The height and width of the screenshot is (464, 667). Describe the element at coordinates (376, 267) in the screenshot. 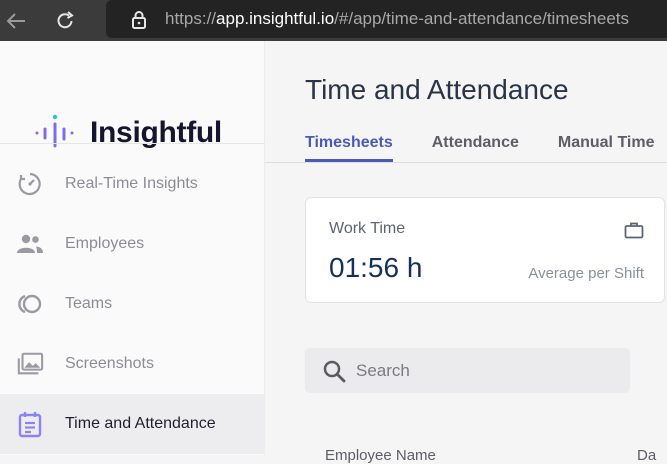

I see `work-time-value: 01:56 h` at that location.